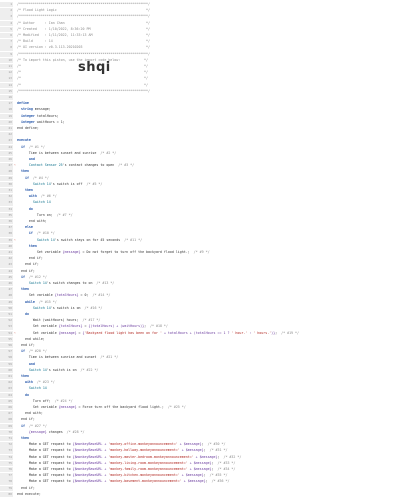 The height and width of the screenshot is (500, 409). Describe the element at coordinates (6, 36) in the screenshot. I see `line-number: 6` at that location.